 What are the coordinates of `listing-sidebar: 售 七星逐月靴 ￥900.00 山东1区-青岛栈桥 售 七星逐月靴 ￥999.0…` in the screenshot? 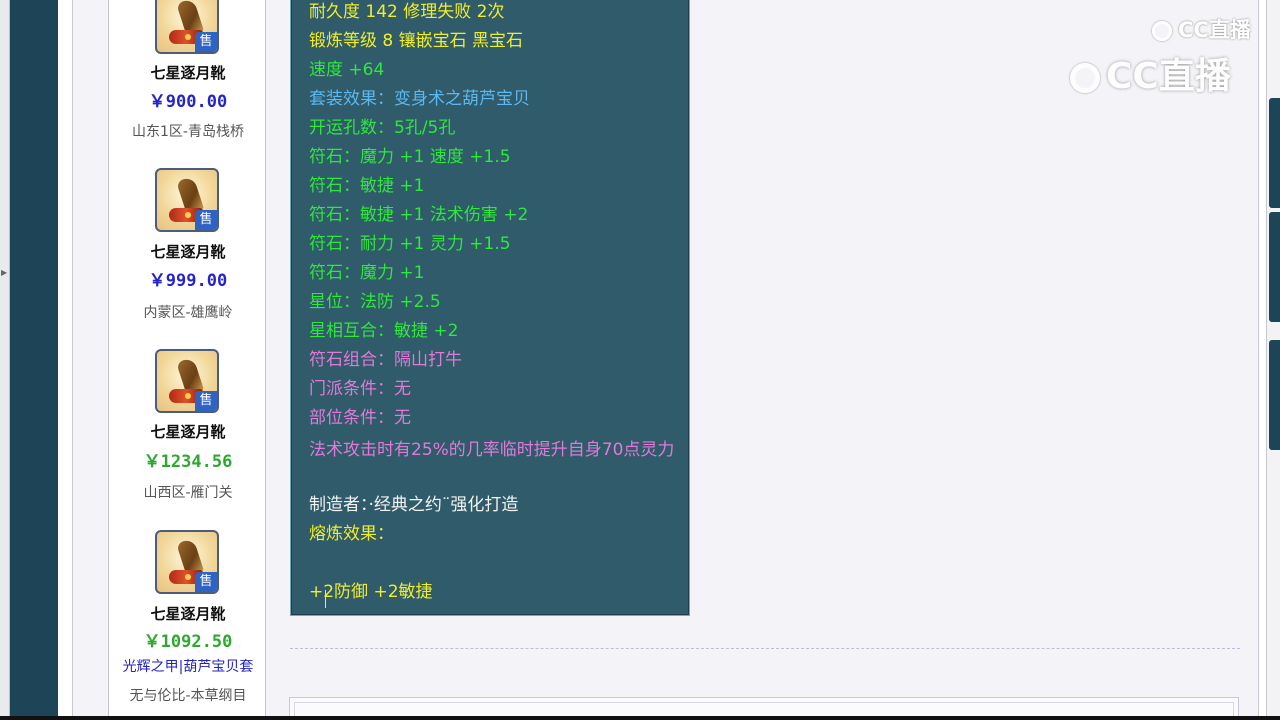 It's located at (187, 358).